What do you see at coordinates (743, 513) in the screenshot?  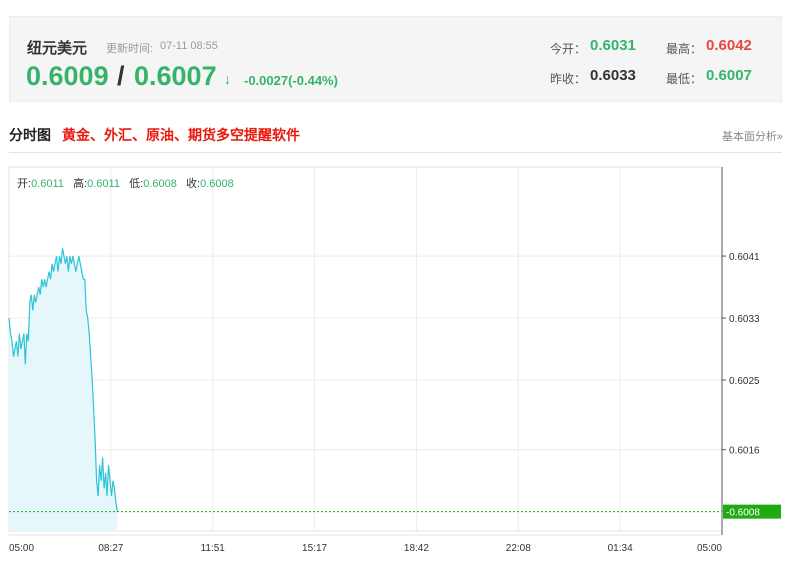 I see `last-price-label: -0.6008` at bounding box center [743, 513].